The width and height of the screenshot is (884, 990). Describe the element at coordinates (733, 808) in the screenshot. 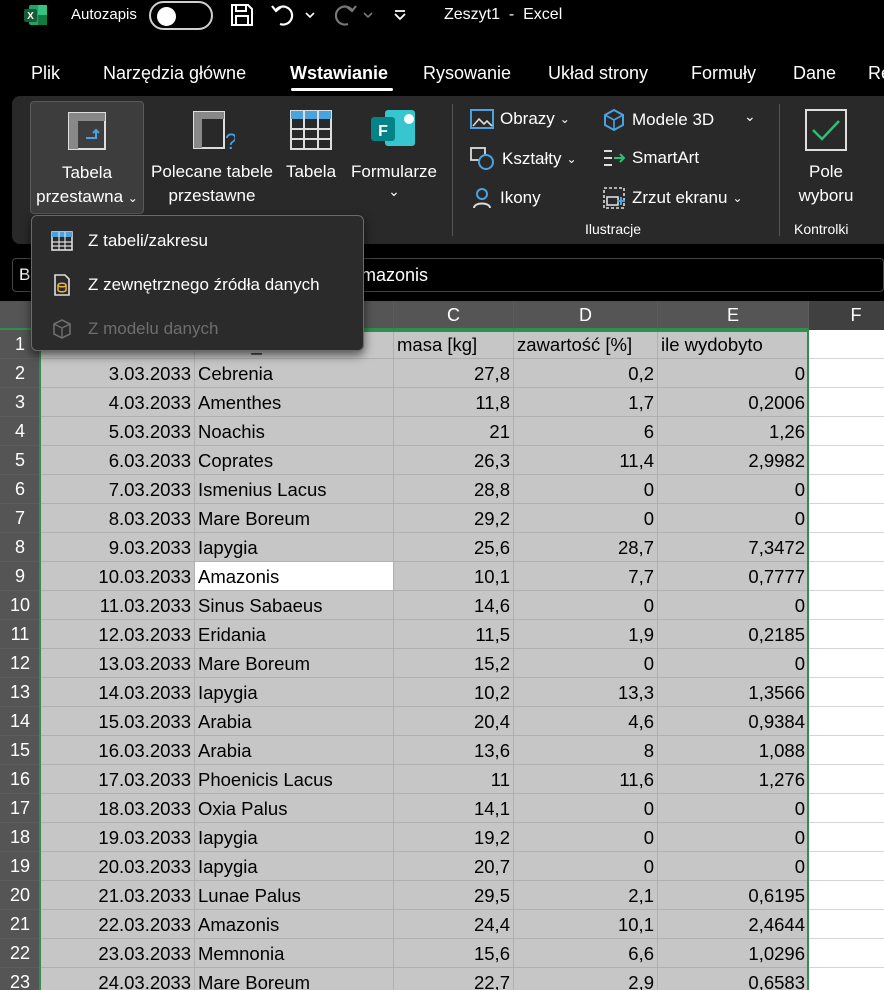

I see `cell-e17: 0` at that location.